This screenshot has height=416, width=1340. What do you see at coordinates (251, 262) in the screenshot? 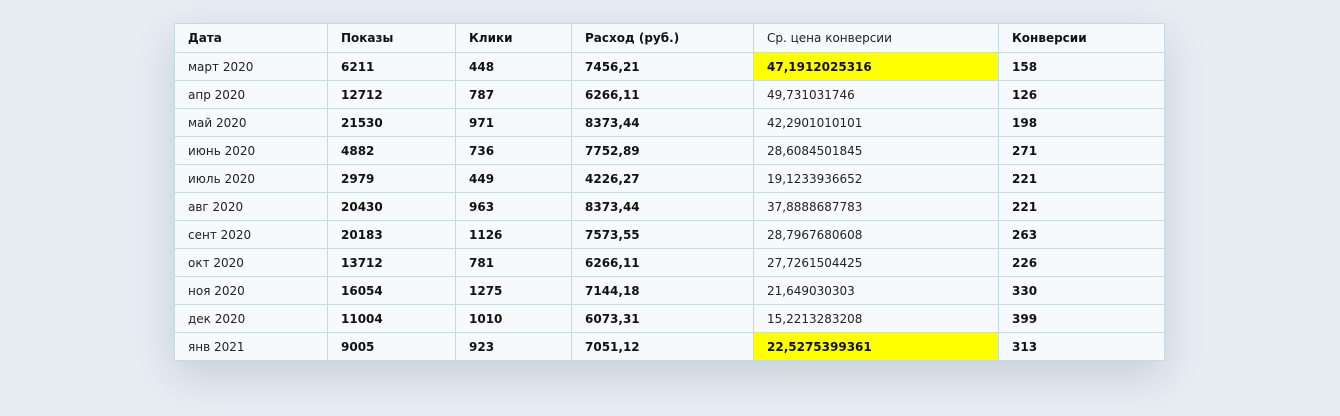
I see `cell-date: окт 2020` at bounding box center [251, 262].